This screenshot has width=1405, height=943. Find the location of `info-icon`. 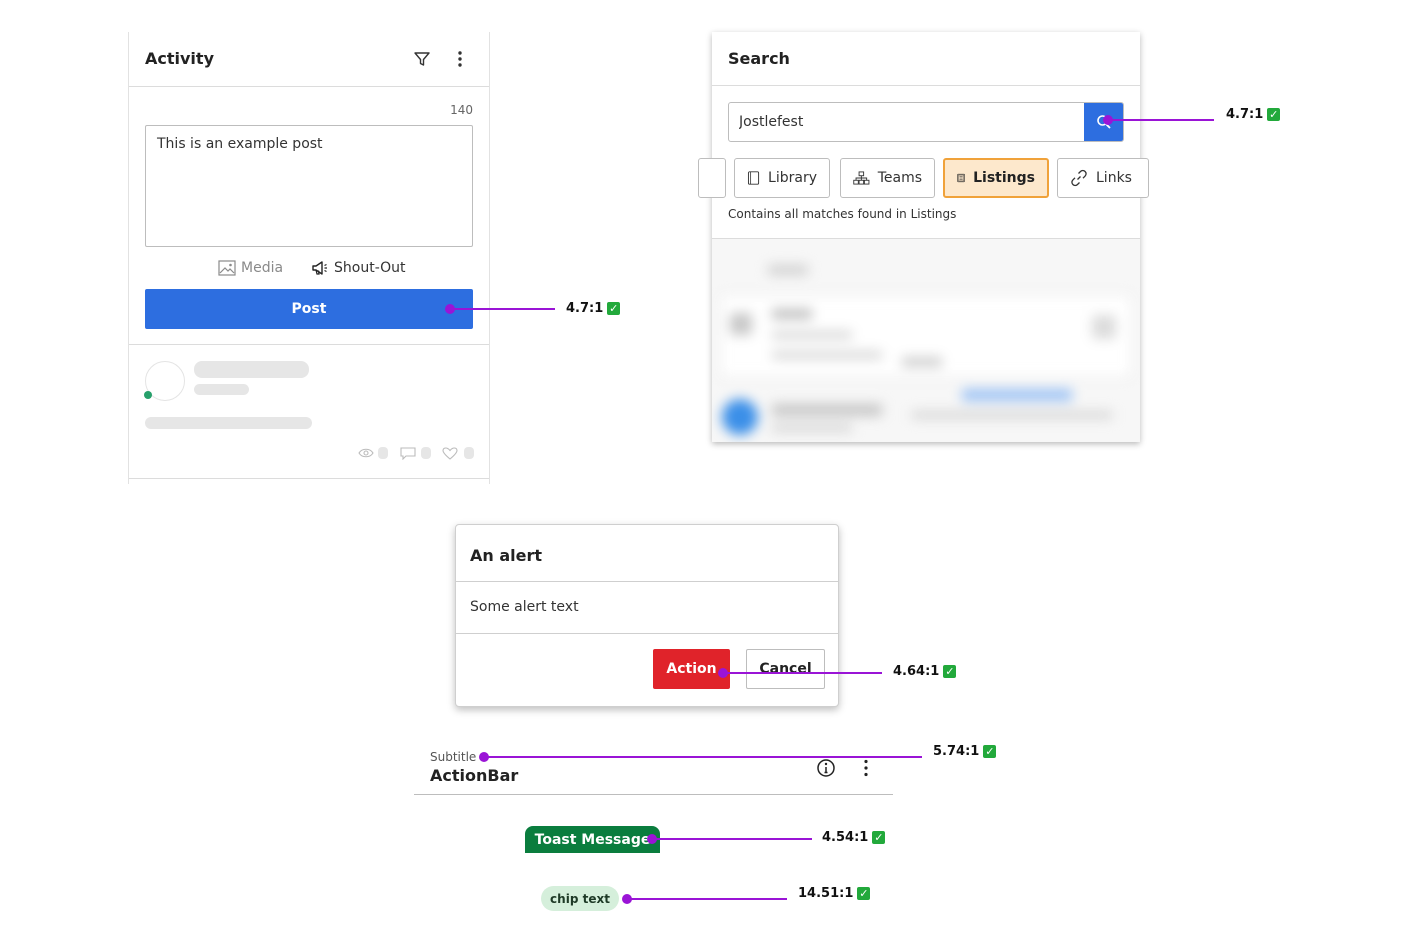

info-icon is located at coordinates (826, 768).